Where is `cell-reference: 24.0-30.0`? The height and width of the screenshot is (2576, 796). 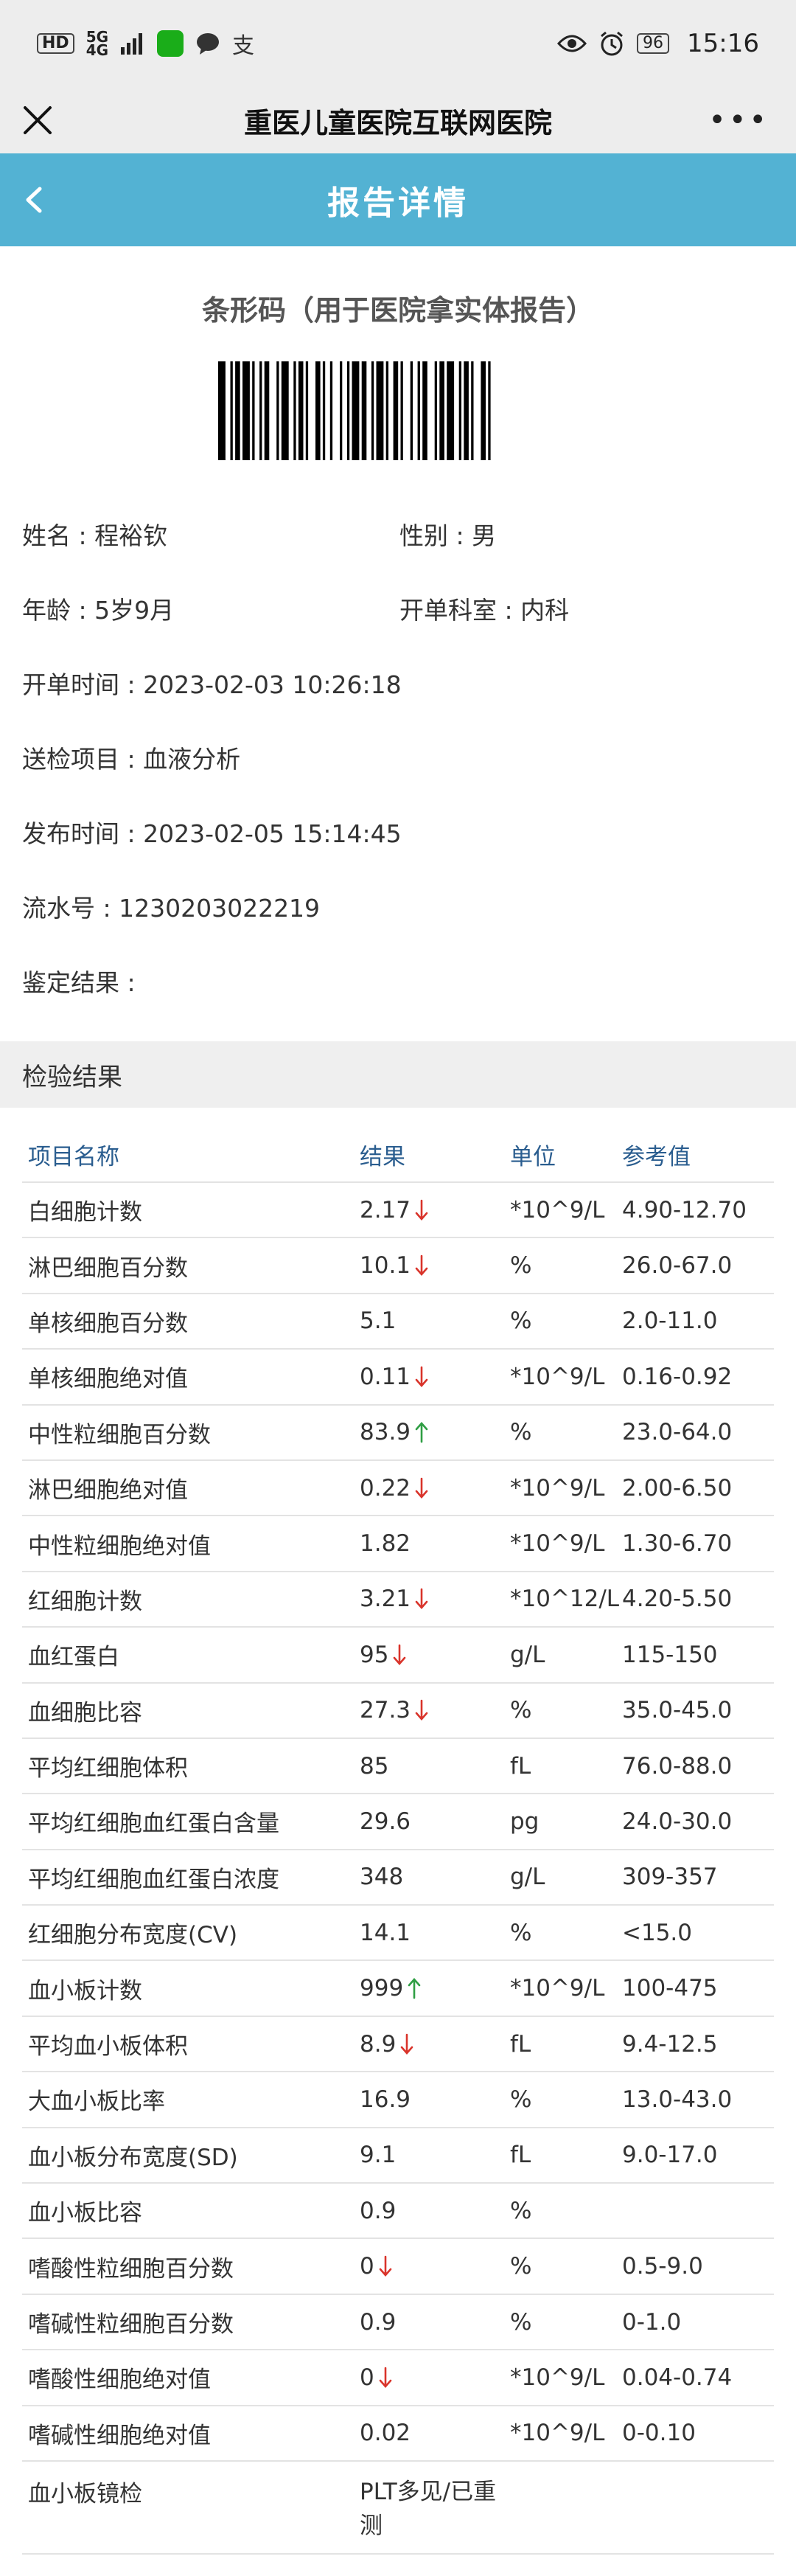
cell-reference: 24.0-30.0 is located at coordinates (678, 1821).